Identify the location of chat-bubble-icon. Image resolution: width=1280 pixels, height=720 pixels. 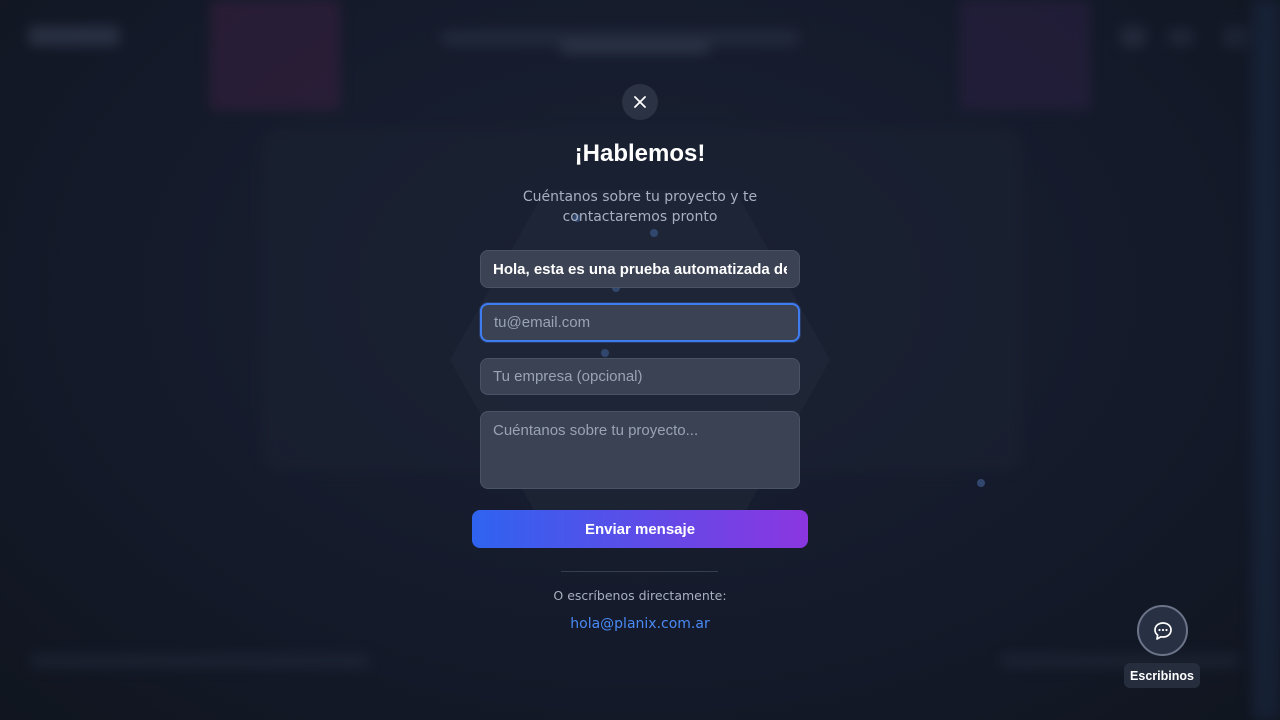
(1162, 630).